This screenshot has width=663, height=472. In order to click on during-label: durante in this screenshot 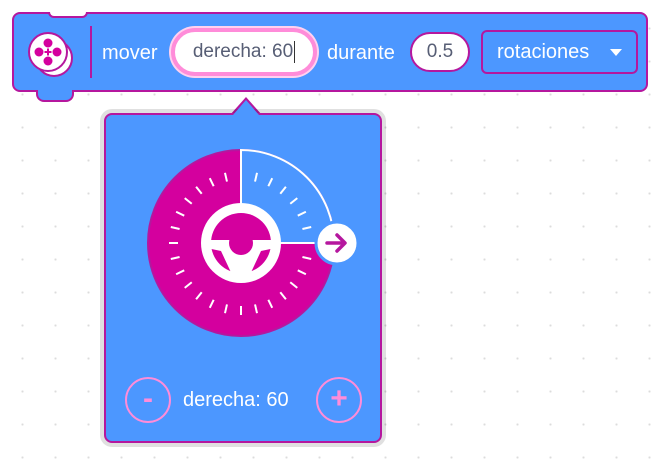, I will do `click(361, 53)`.